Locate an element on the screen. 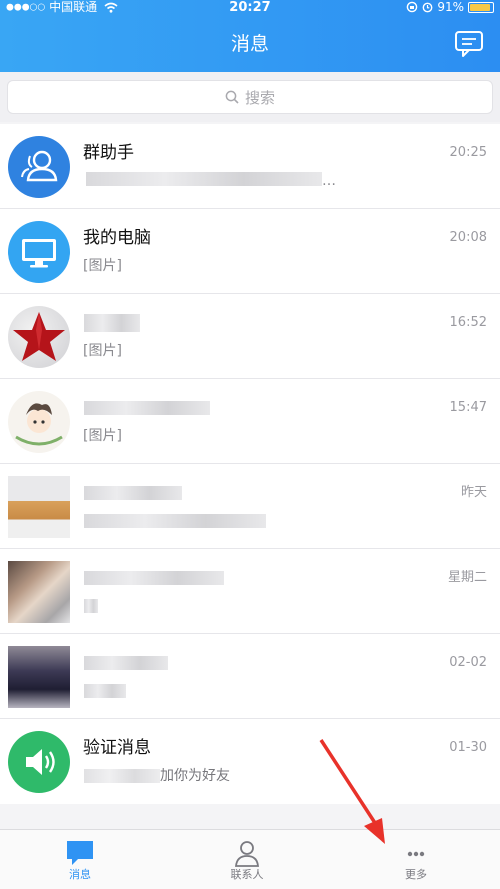  tab-label: 更多 is located at coordinates (416, 874).